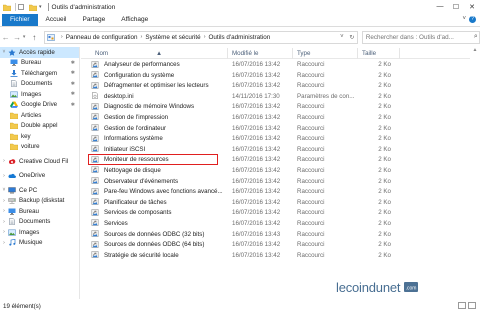  Describe the element at coordinates (462, 305) in the screenshot. I see `details-view-icon` at that location.